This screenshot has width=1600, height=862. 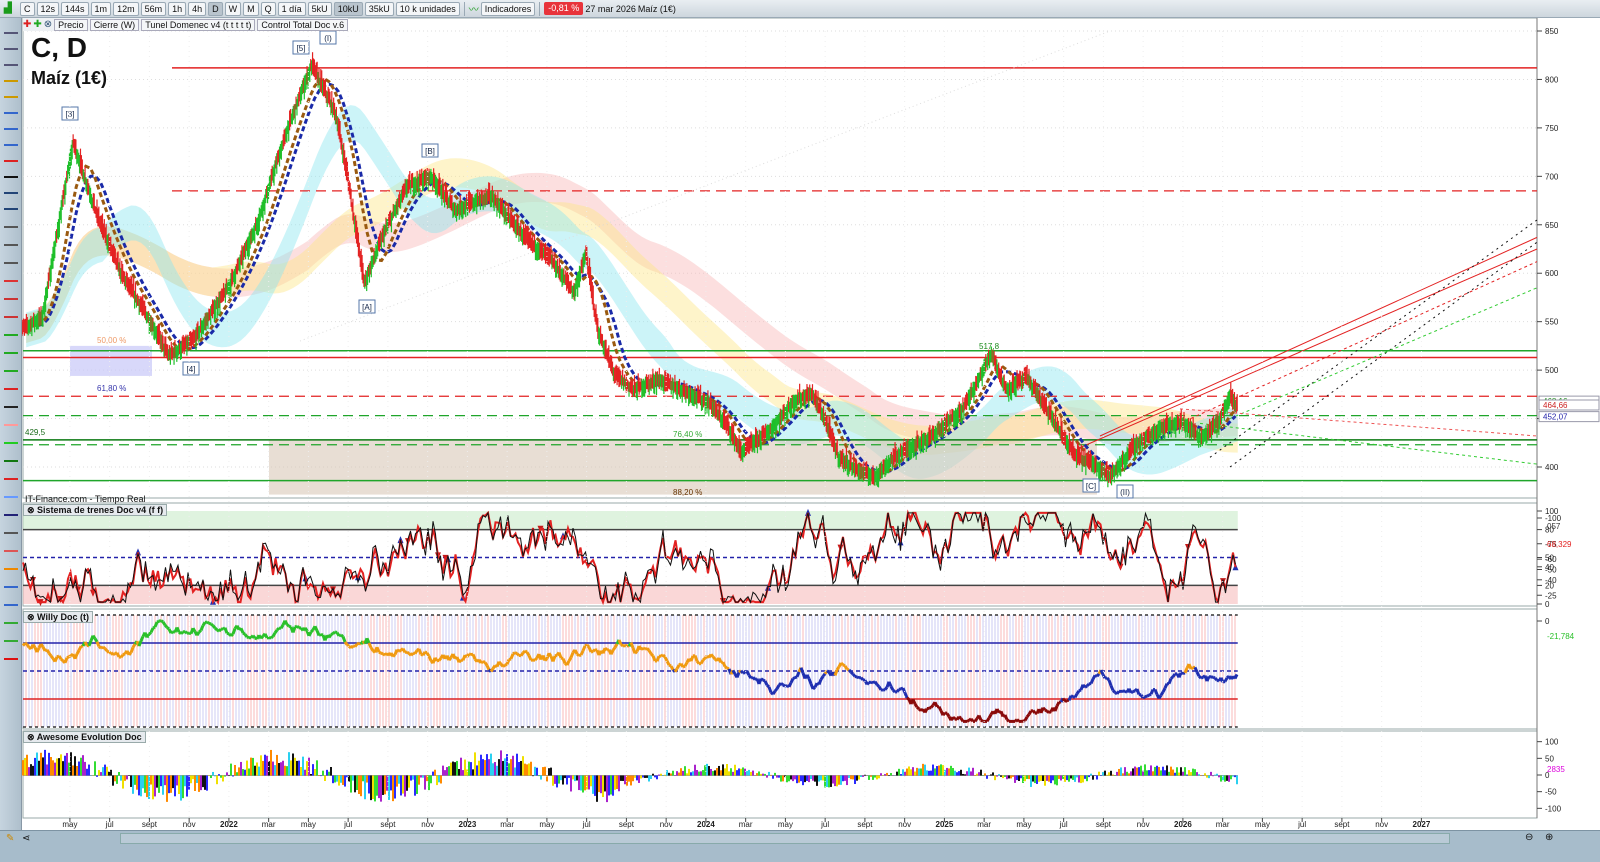 What do you see at coordinates (10, 838) in the screenshot?
I see `pencil-icon: ✎` at bounding box center [10, 838].